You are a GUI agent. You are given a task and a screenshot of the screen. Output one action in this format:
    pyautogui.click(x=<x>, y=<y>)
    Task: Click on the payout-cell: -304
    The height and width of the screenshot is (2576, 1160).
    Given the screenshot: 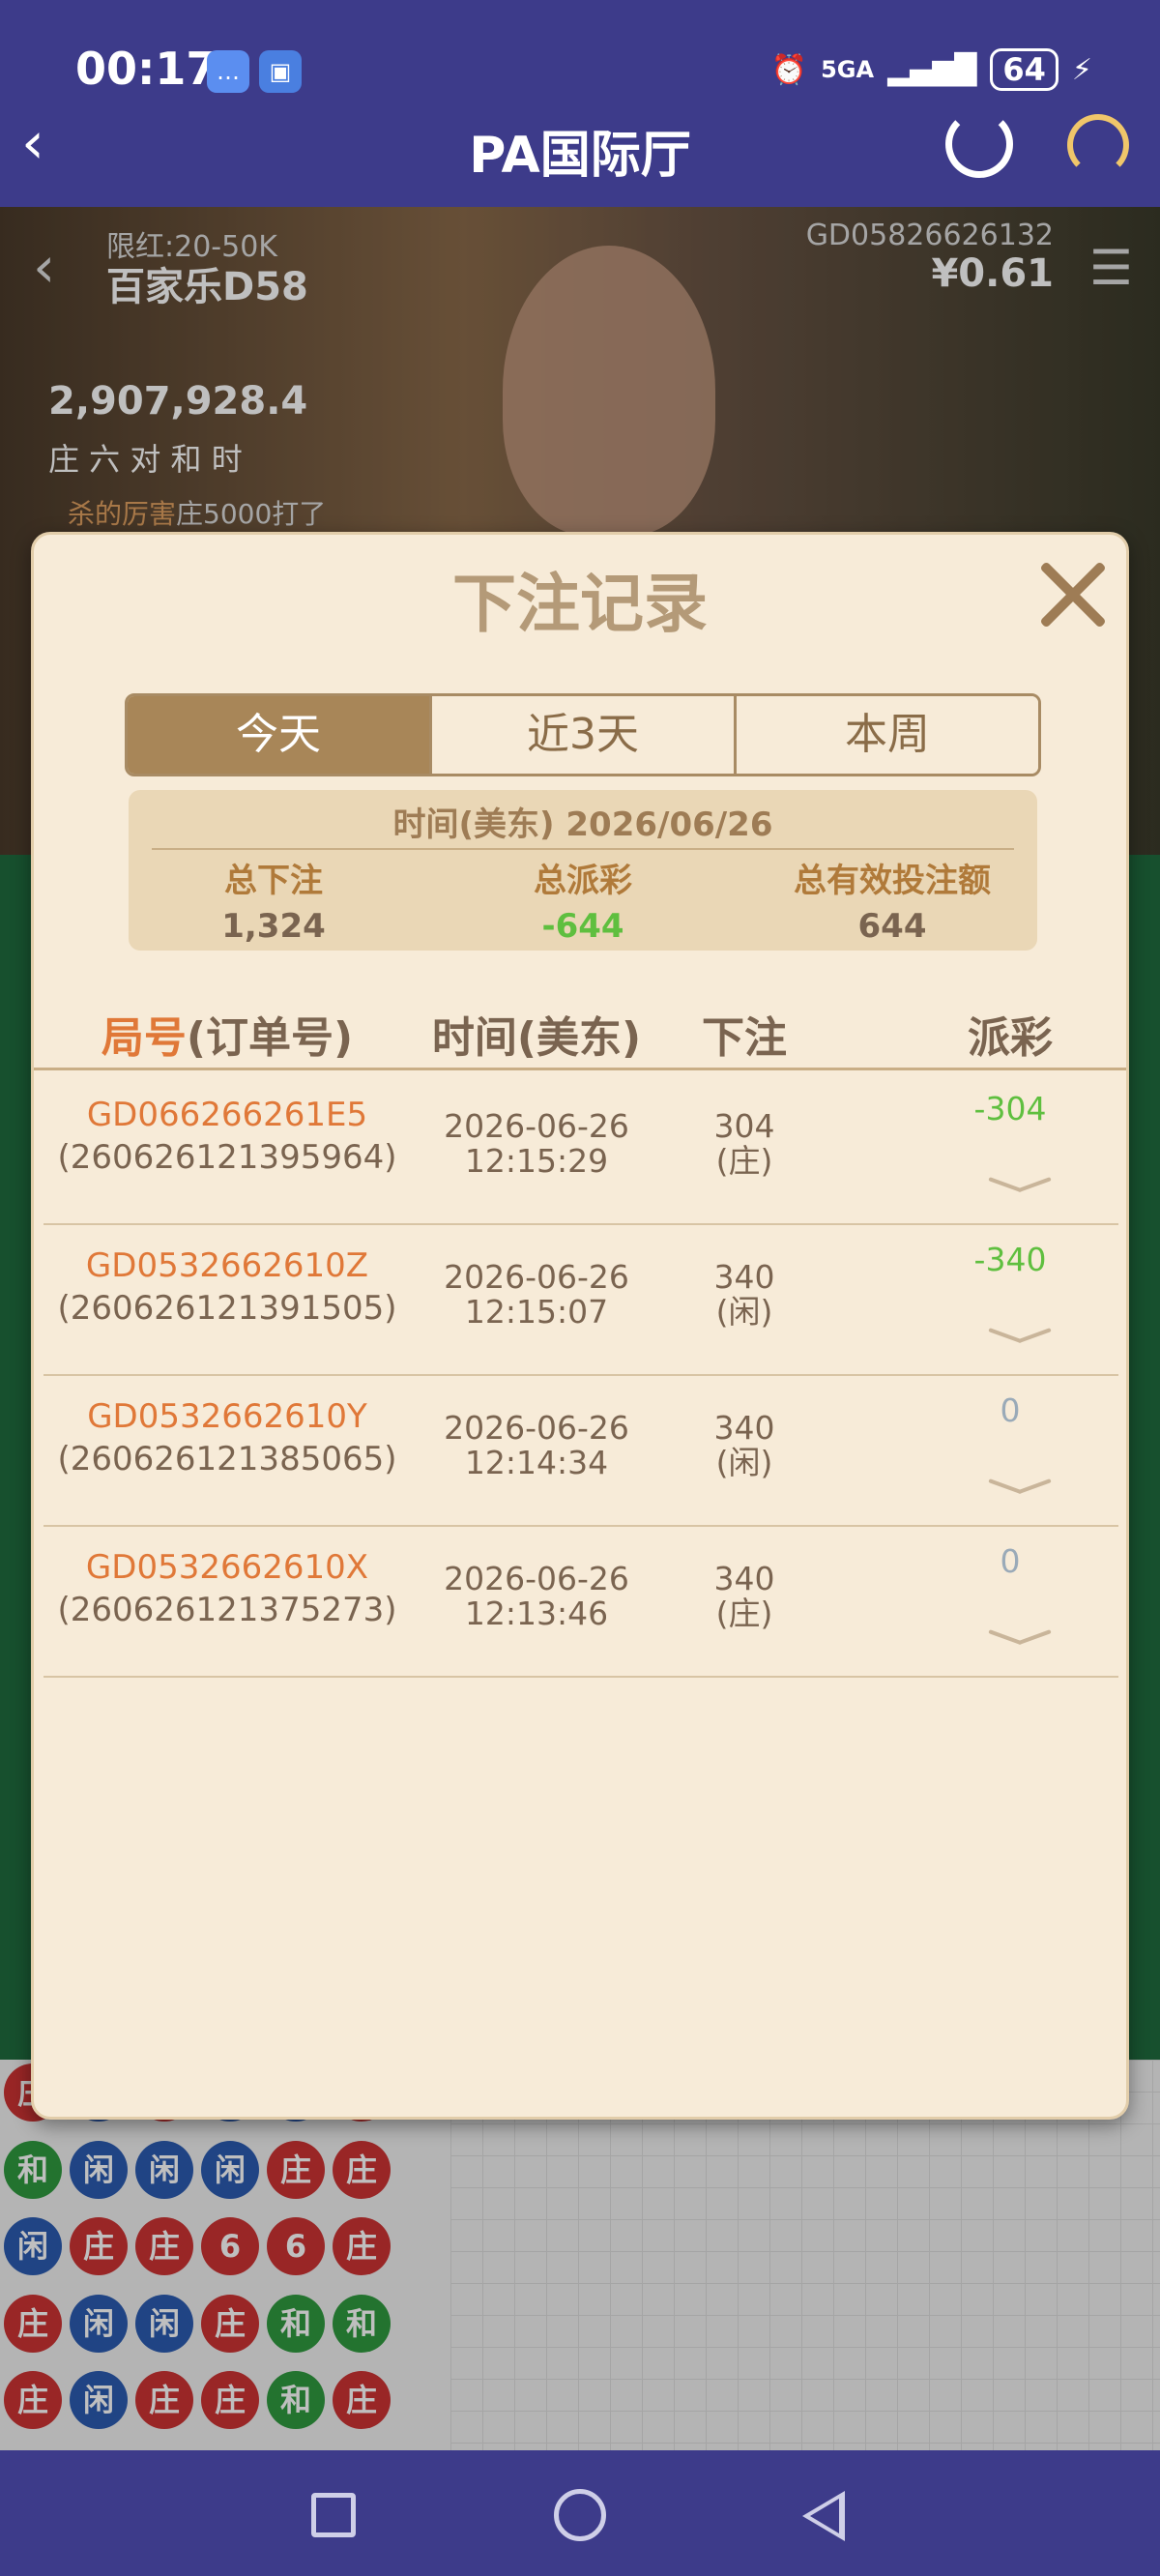 What is the action you would take?
    pyautogui.click(x=1011, y=1108)
    